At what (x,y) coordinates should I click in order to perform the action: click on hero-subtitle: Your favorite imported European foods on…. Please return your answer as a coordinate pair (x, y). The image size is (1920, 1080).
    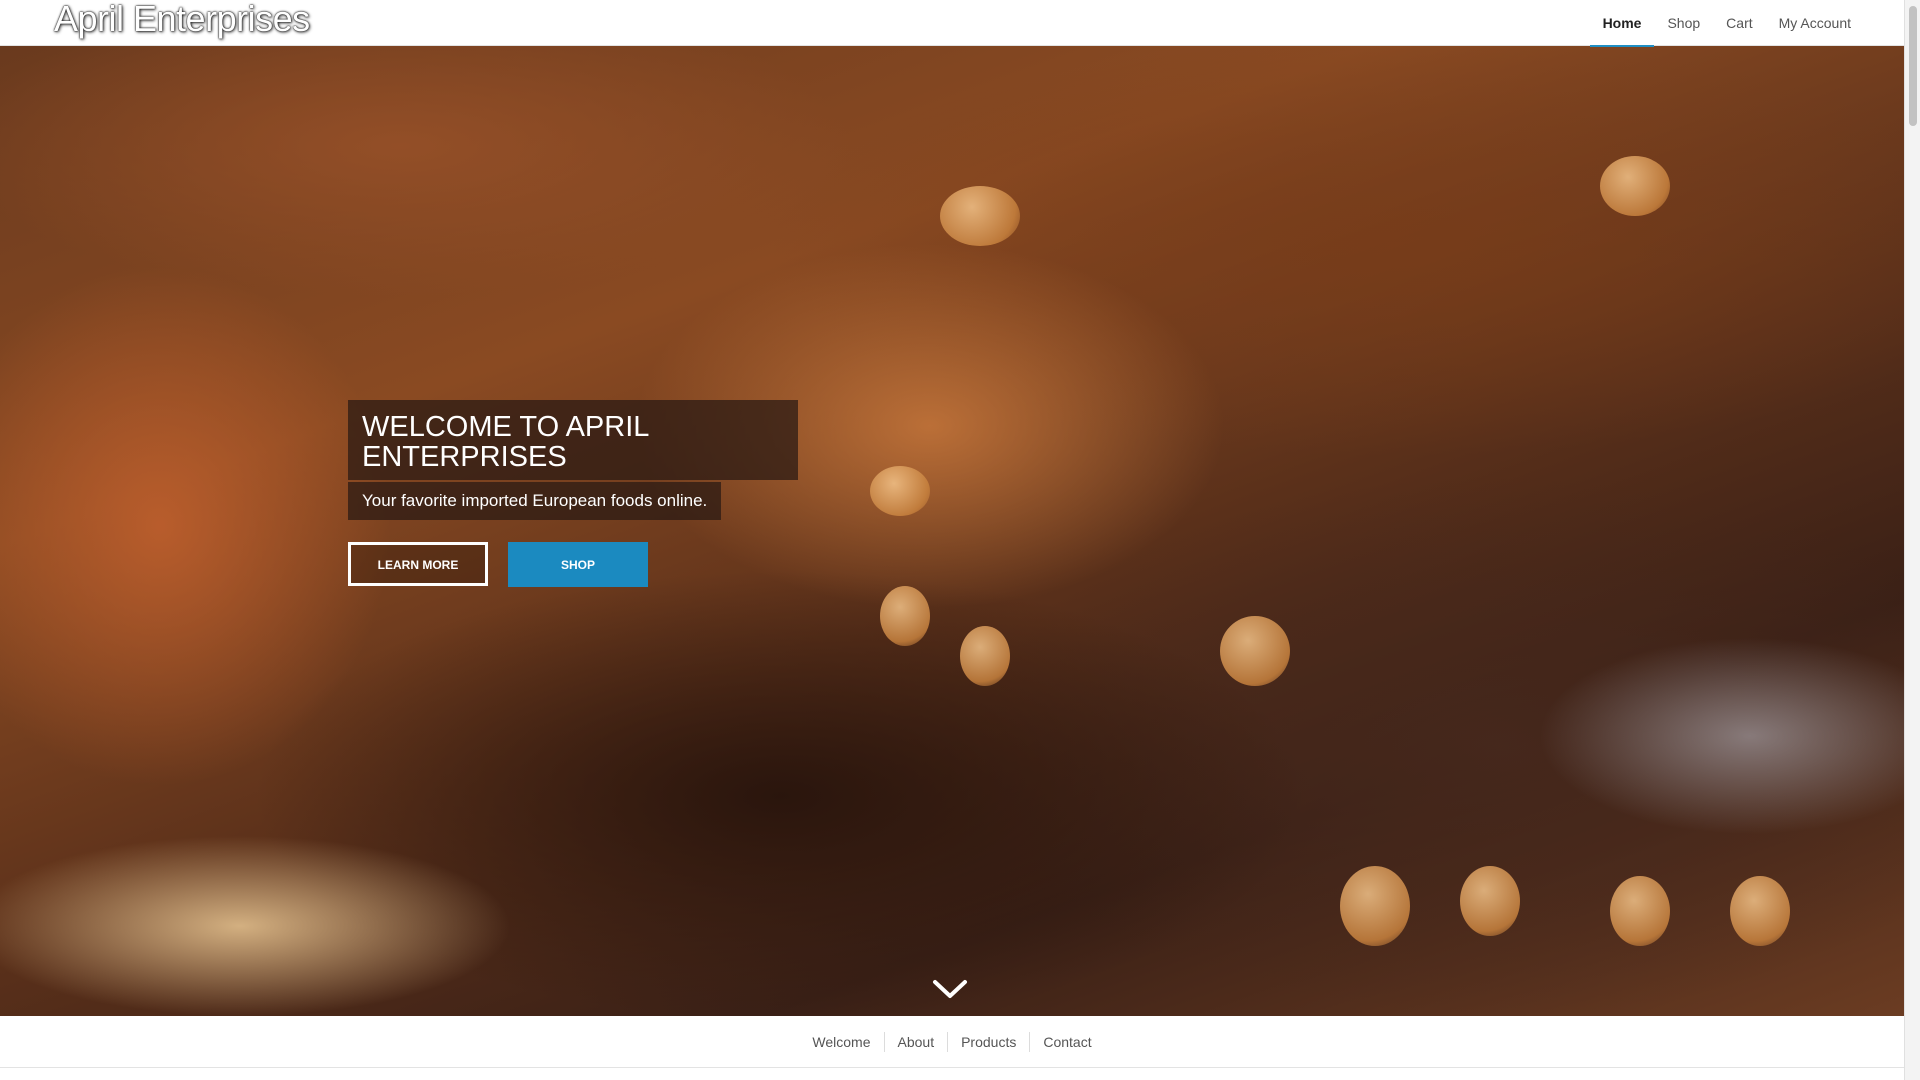
    Looking at the image, I should click on (535, 501).